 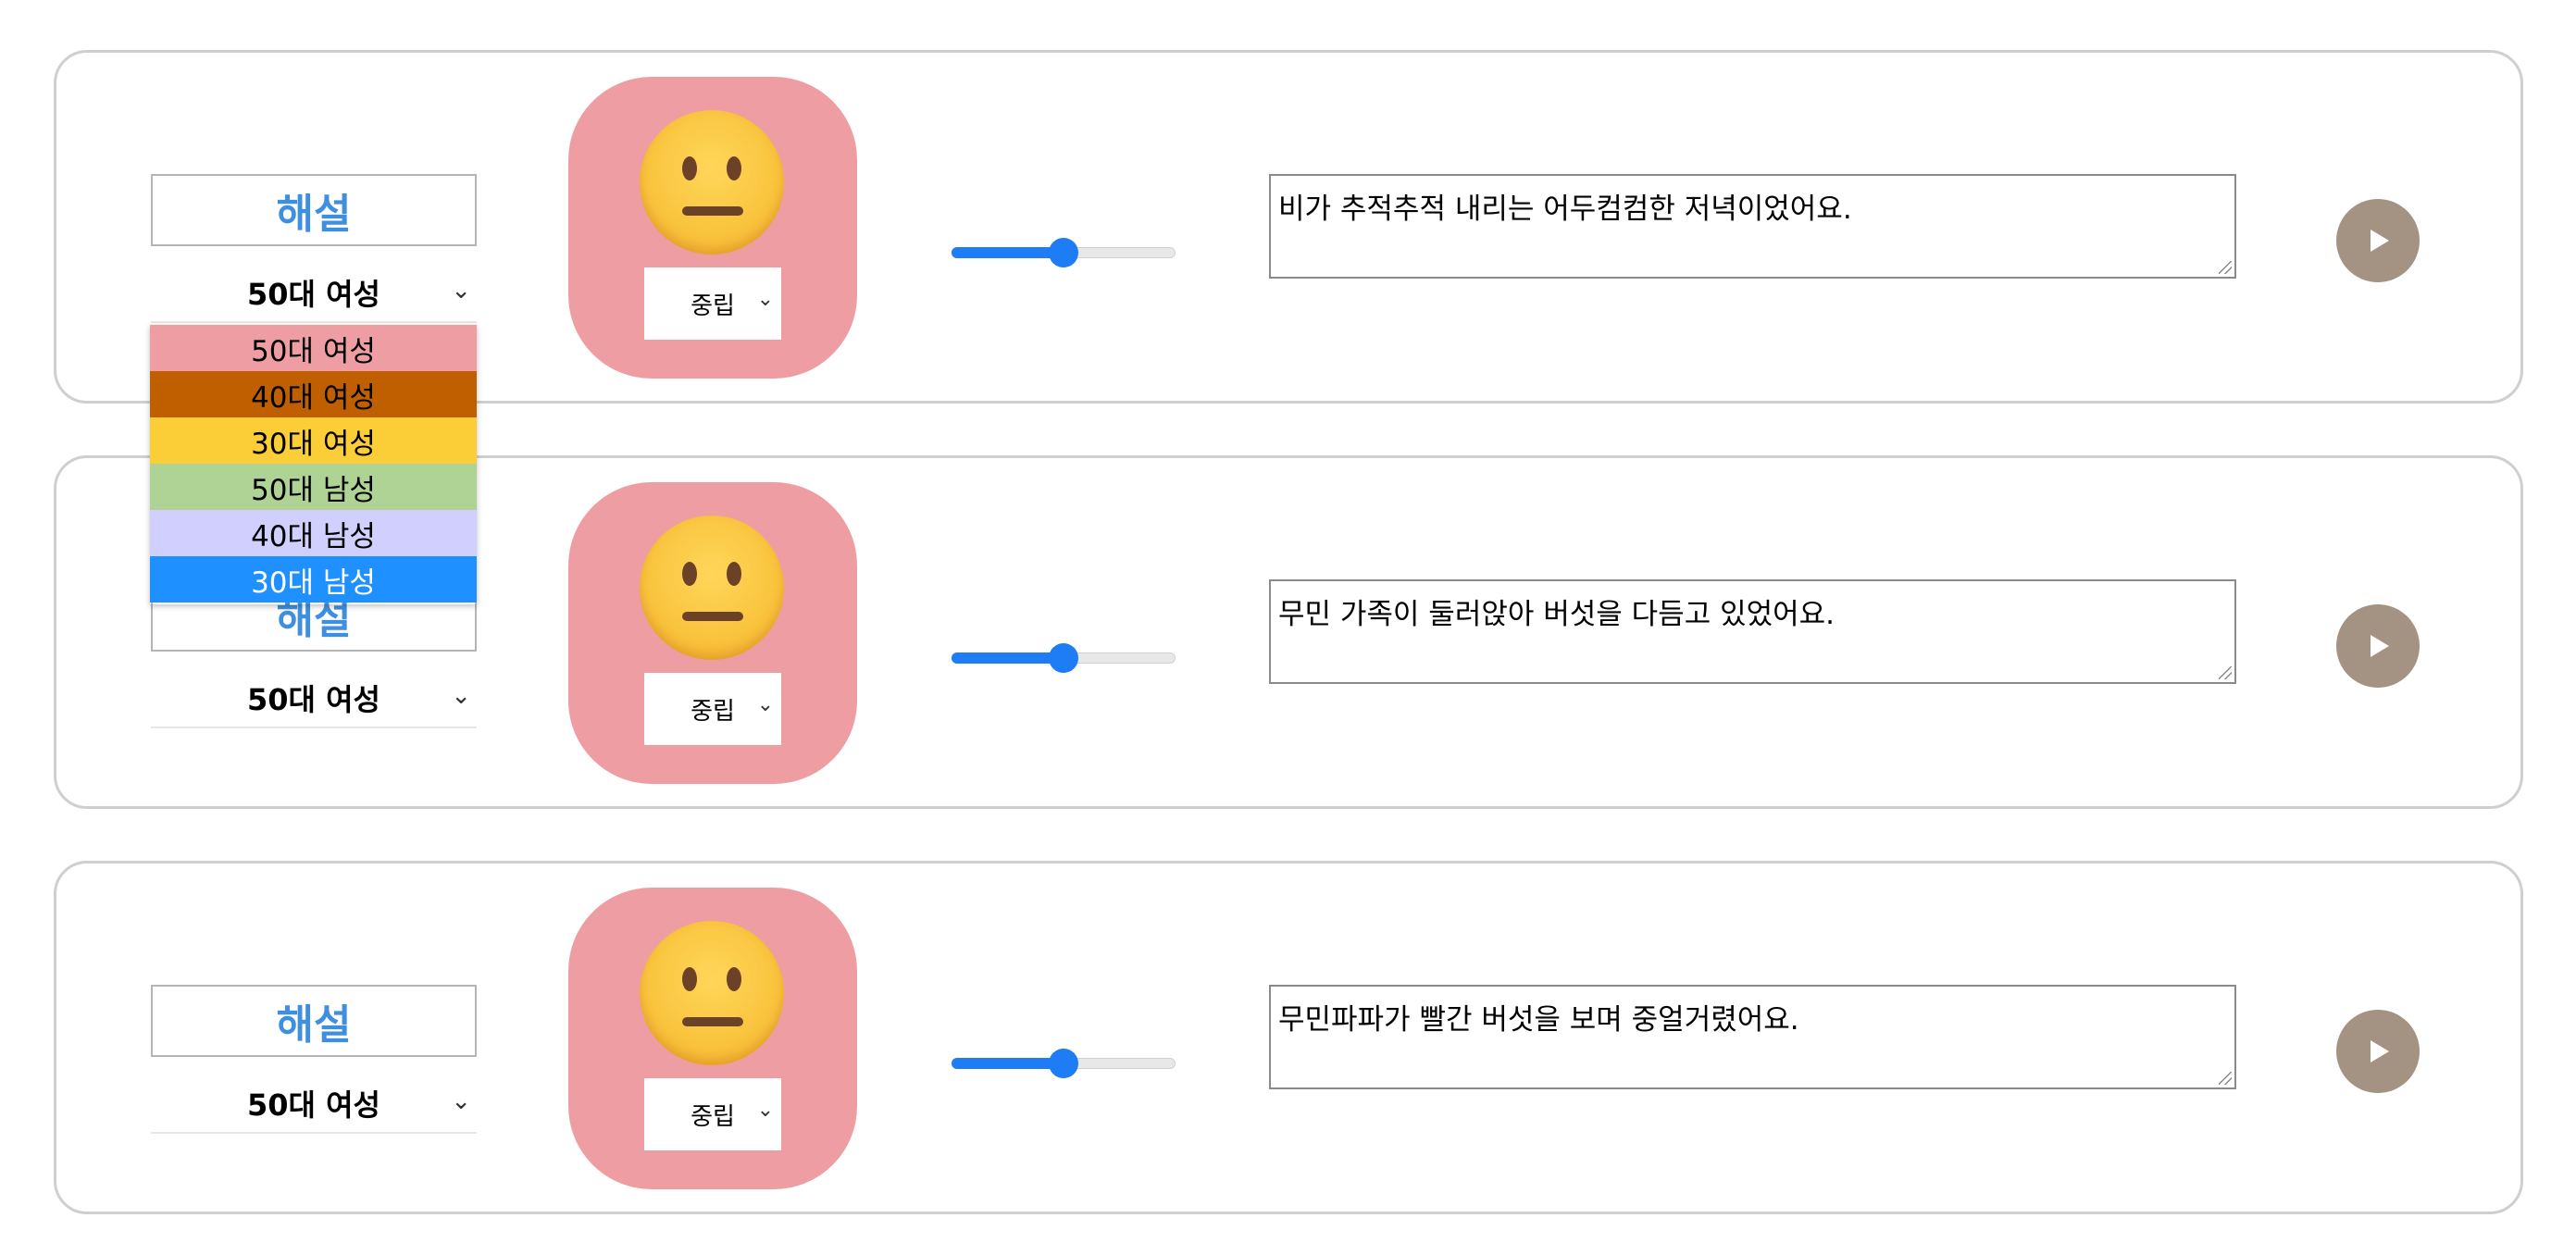 I want to click on line-text-input: 무민파파가 빨간 버섯을 보며 중얼거렸어요., so click(x=1752, y=1037).